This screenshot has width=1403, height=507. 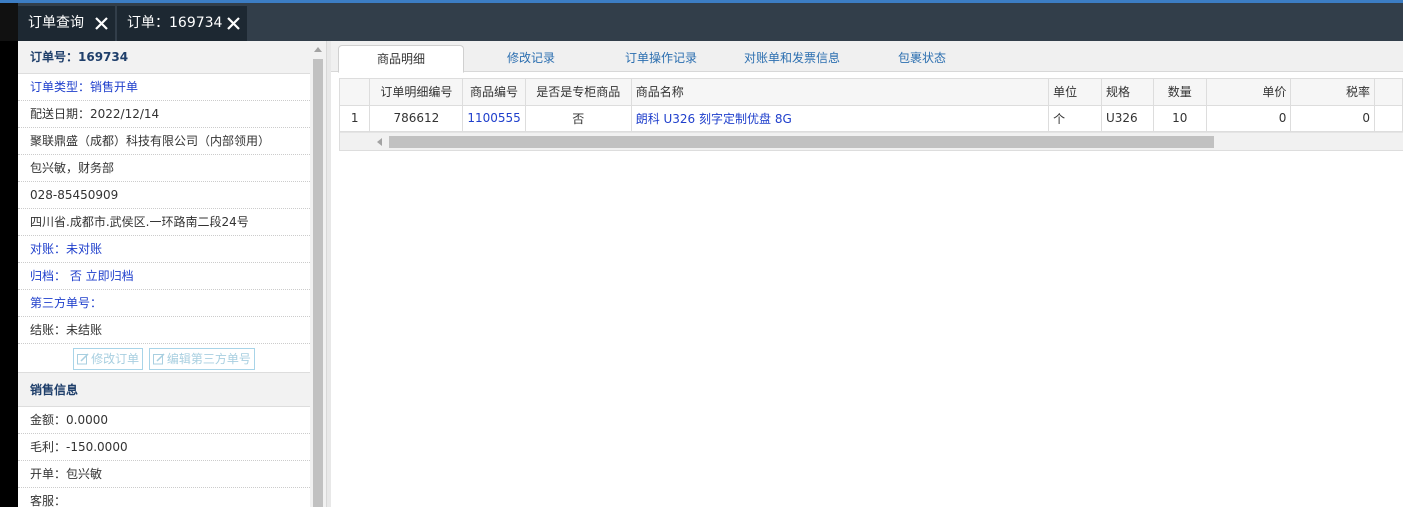 I want to click on cell-detail-no: 786612, so click(x=416, y=118).